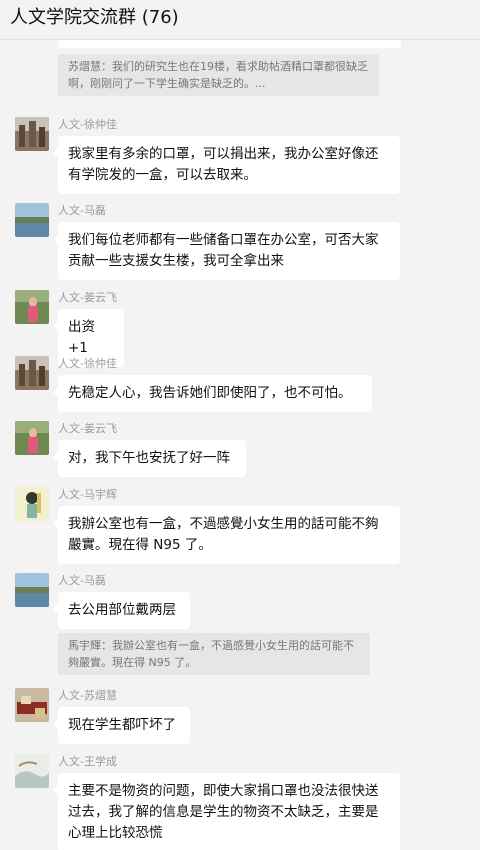 The height and width of the screenshot is (850, 480). Describe the element at coordinates (226, 165) in the screenshot. I see `message-bubble: 我家里有多余的口罩，可以捐出来，我办公室好像还有学院发的一盒，可以去取来。` at that location.